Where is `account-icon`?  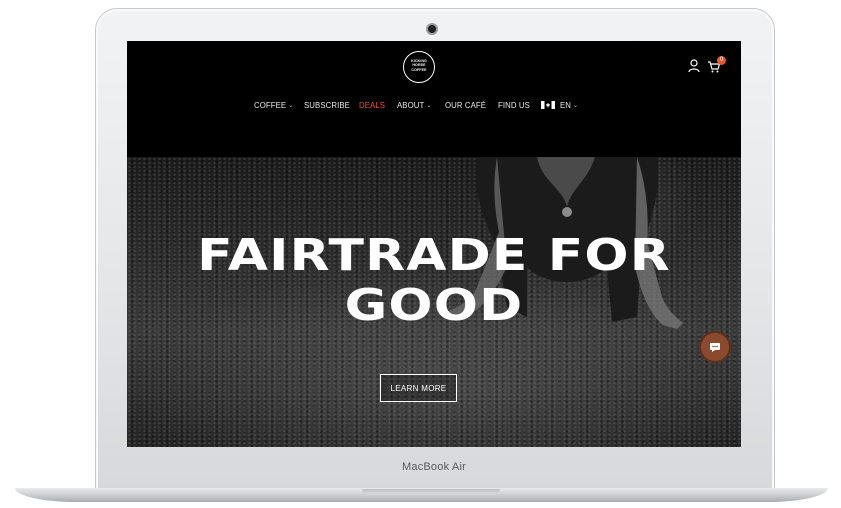 account-icon is located at coordinates (694, 66).